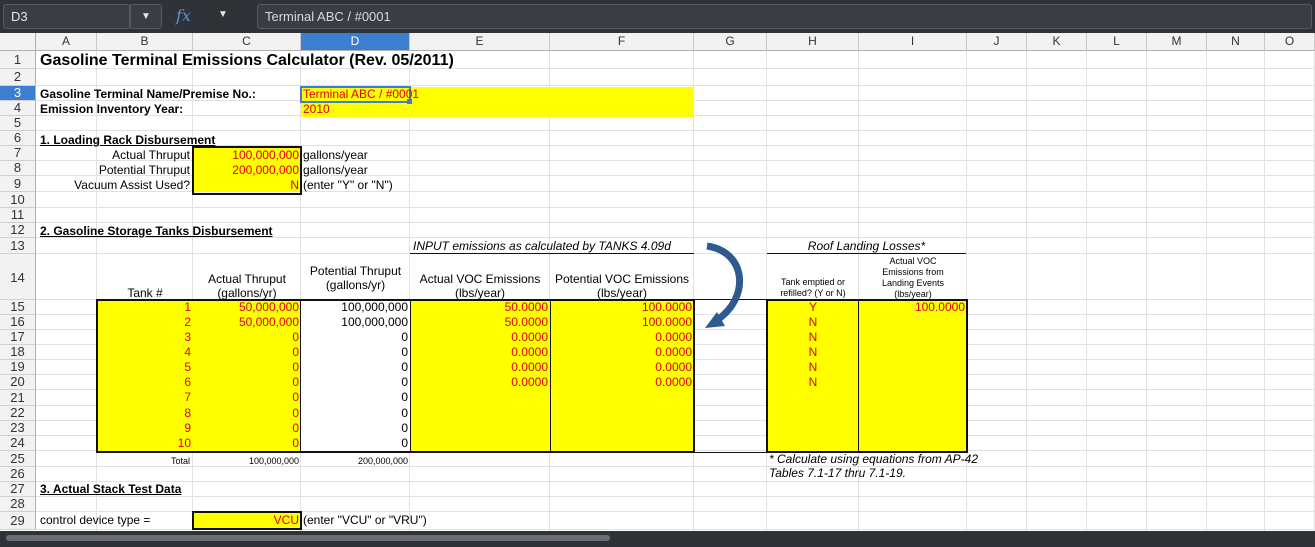 The image size is (1315, 547). I want to click on column-header-f: F, so click(622, 42).